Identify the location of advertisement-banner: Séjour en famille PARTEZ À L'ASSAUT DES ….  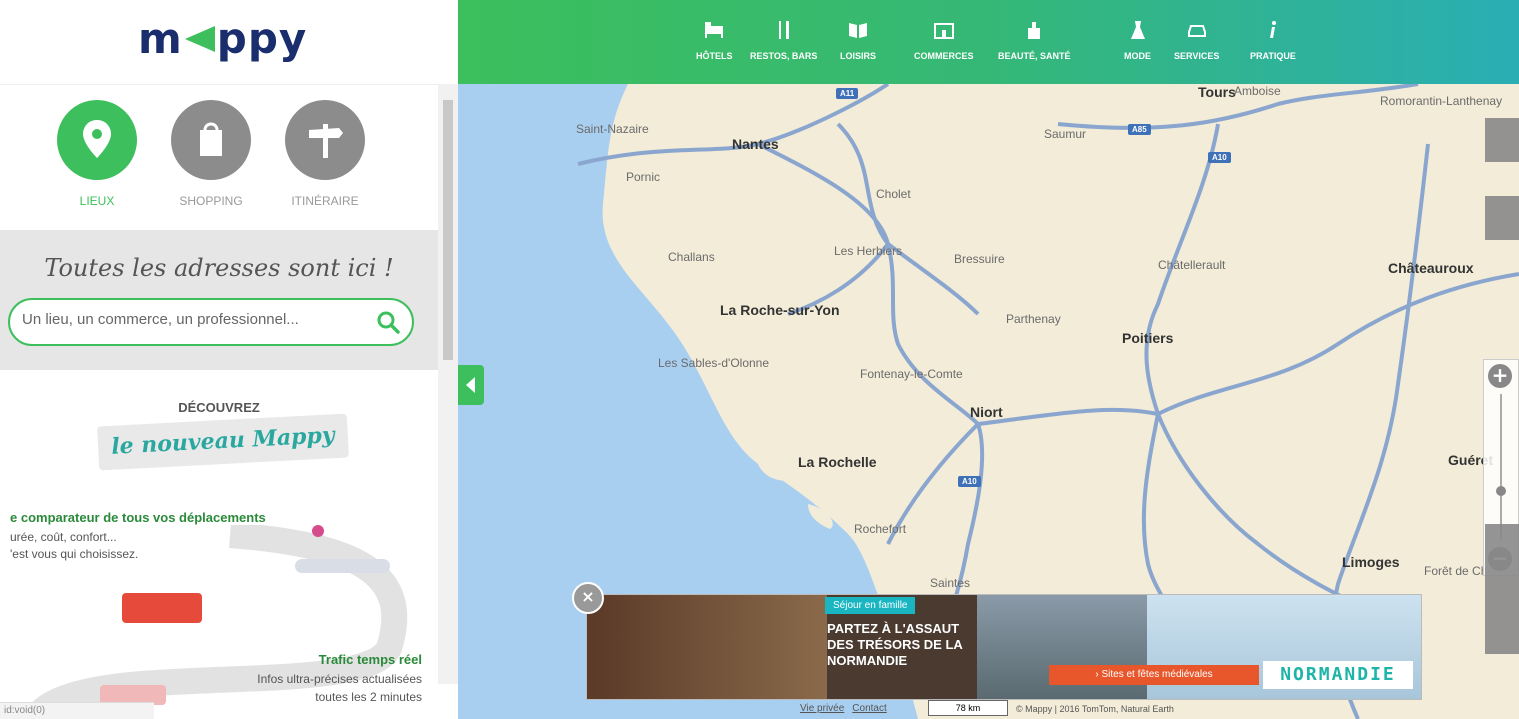
(1004, 647).